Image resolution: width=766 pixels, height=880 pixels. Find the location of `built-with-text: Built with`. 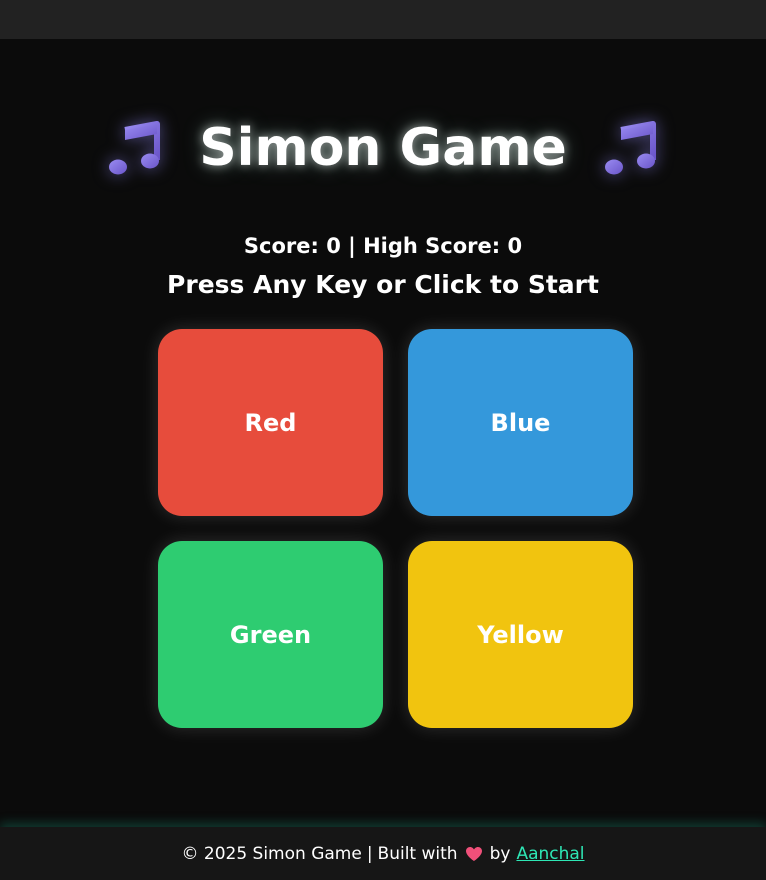

built-with-text: Built with is located at coordinates (417, 853).